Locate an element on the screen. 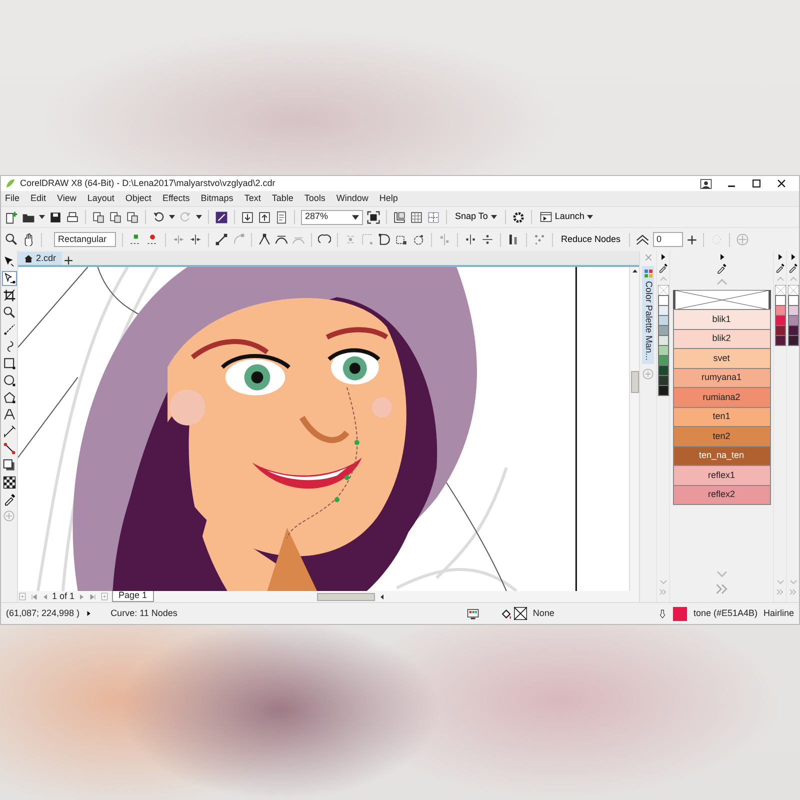 The height and width of the screenshot is (800, 800). color-swatch: rumiana2 is located at coordinates (721, 397).